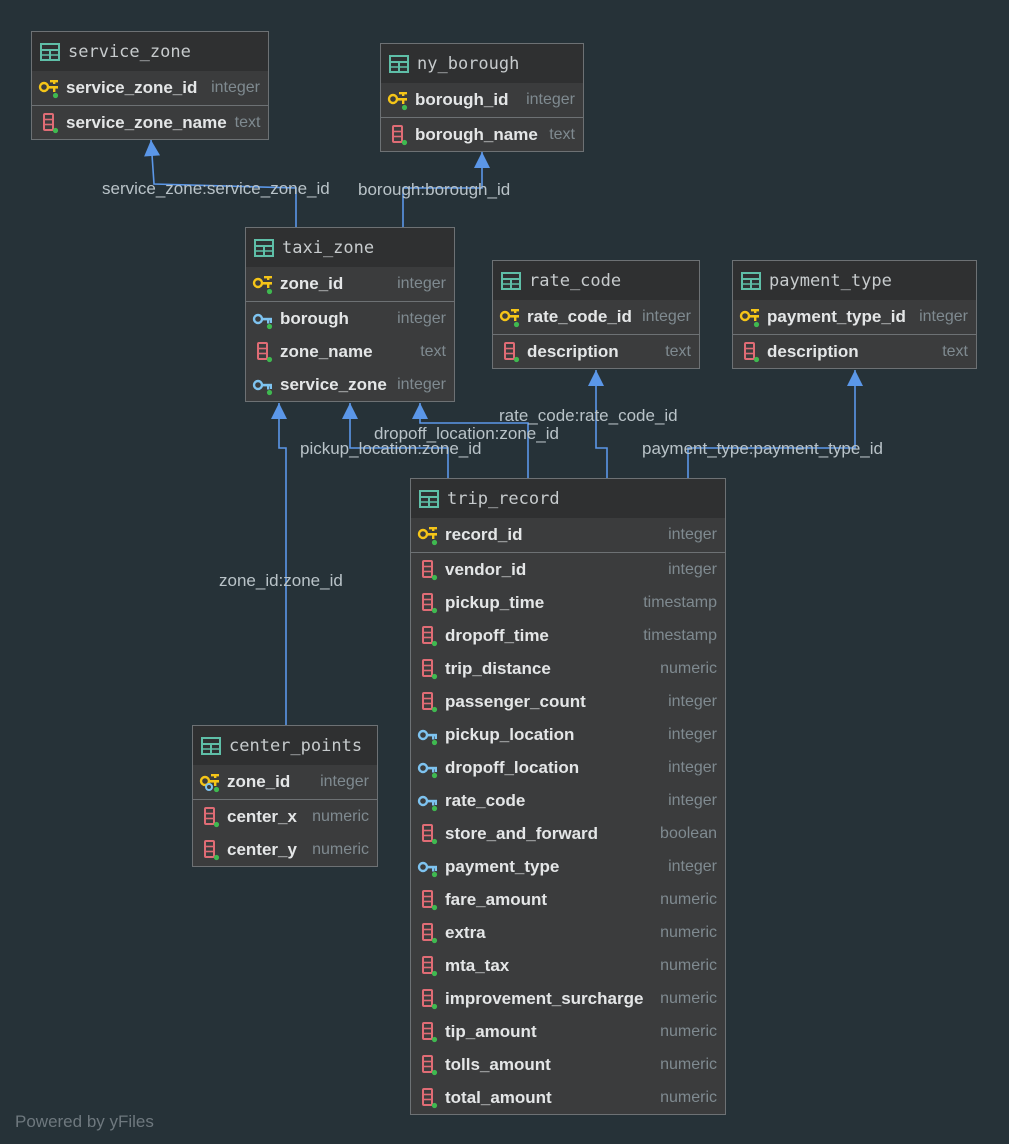  What do you see at coordinates (568, 899) in the screenshot?
I see `column-row: fare_amount numeric` at bounding box center [568, 899].